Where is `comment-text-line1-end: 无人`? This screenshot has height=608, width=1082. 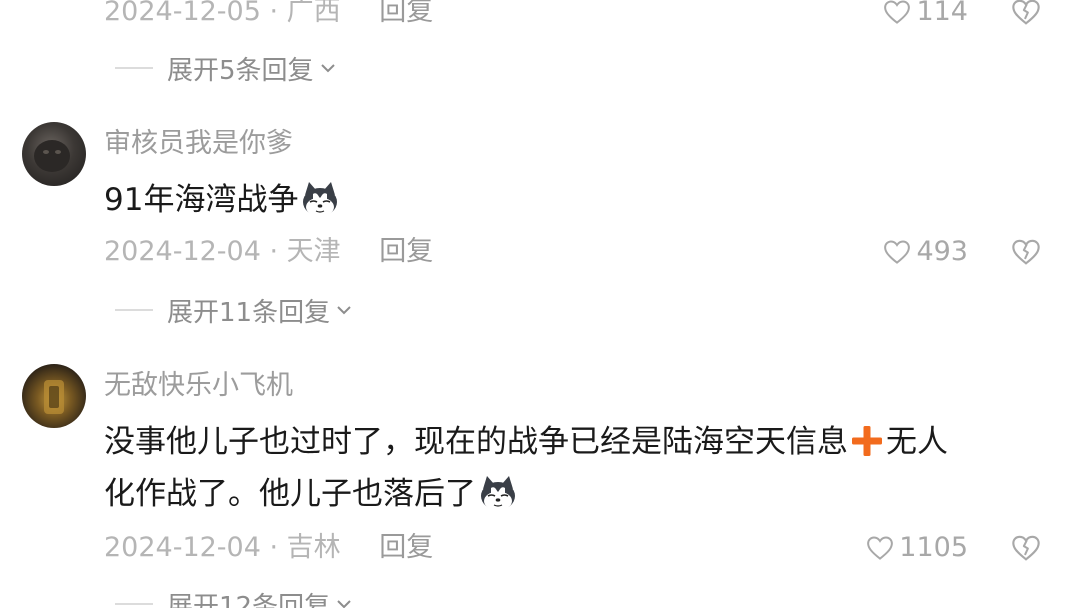
comment-text-line1-end: 无人 is located at coordinates (917, 442).